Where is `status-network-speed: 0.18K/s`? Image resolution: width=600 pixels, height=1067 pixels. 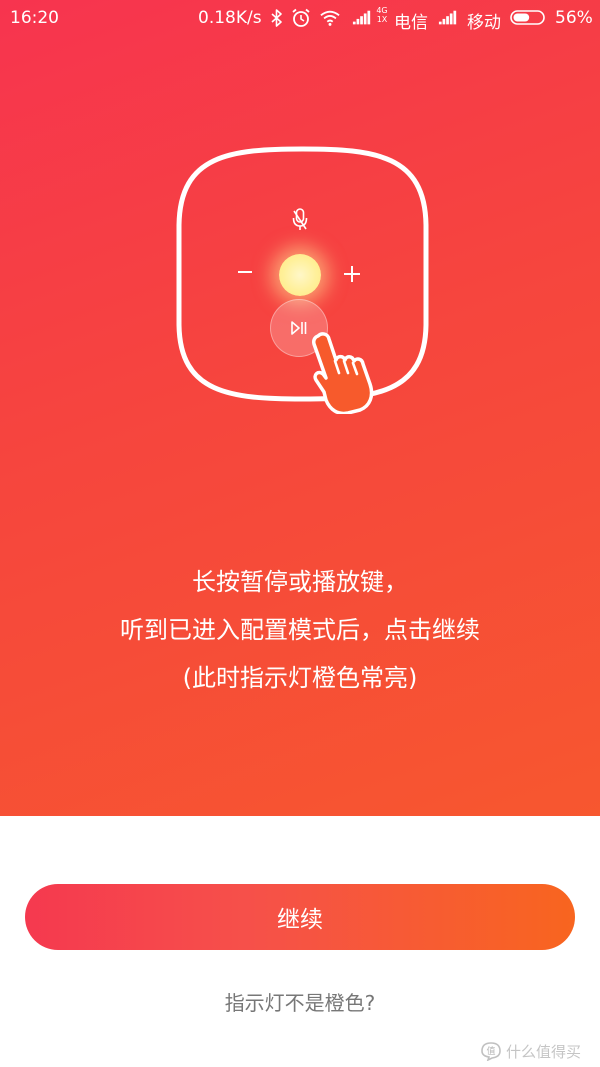
status-network-speed: 0.18K/s is located at coordinates (230, 18).